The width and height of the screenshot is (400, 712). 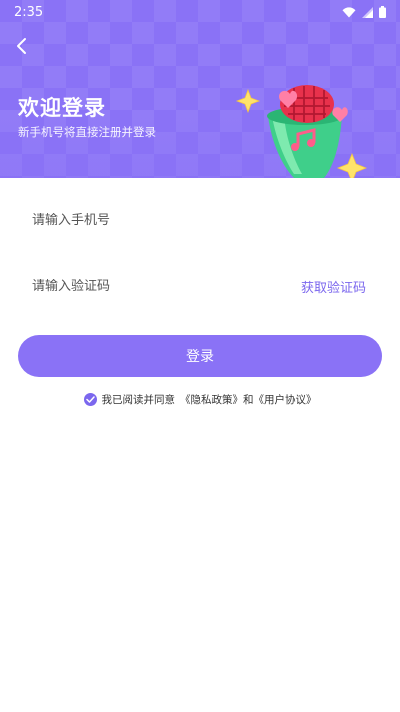 I want to click on battery-icon, so click(x=382, y=12).